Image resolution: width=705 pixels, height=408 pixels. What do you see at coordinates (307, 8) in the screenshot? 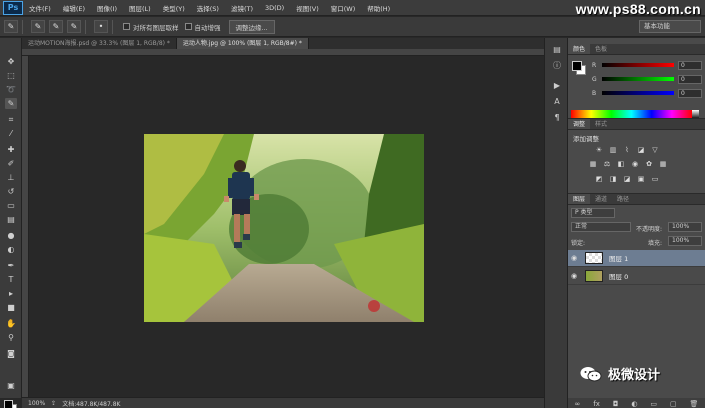
I see `menu-view: 视图(V)` at bounding box center [307, 8].